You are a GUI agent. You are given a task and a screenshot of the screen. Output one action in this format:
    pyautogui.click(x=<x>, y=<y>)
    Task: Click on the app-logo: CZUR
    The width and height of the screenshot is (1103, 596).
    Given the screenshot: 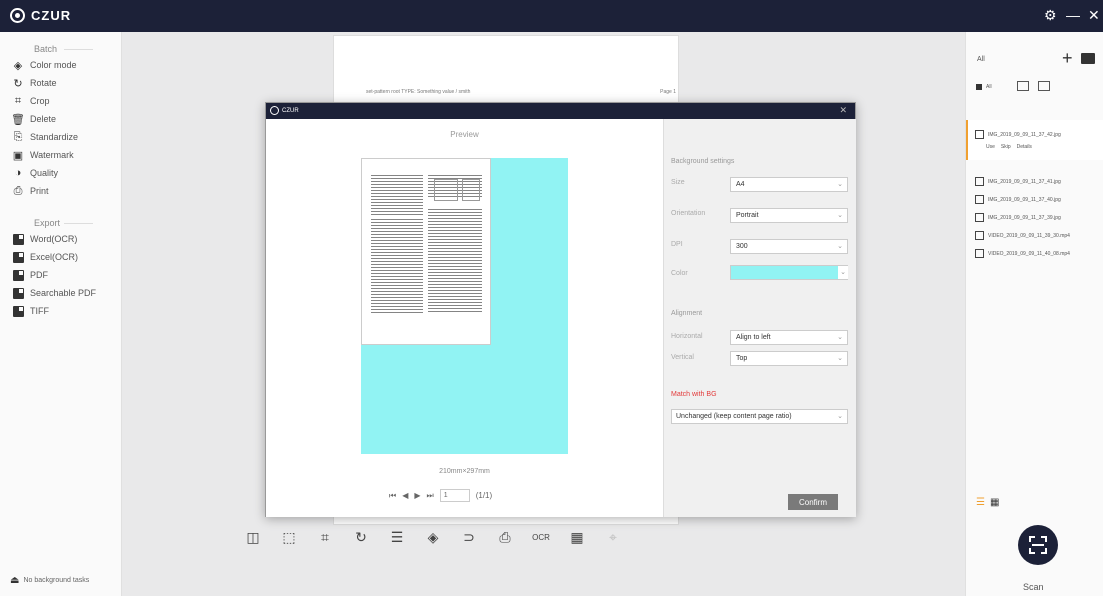 What is the action you would take?
    pyautogui.click(x=40, y=15)
    